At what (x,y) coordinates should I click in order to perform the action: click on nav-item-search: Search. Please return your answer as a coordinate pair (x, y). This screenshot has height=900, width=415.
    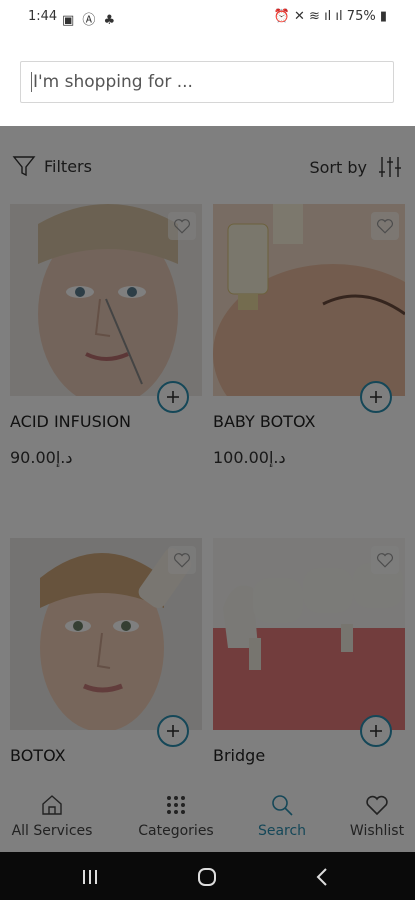
    Looking at the image, I should click on (282, 816).